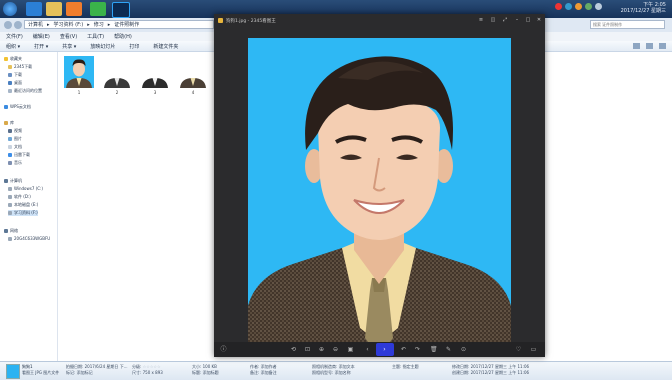 The width and height of the screenshot is (672, 380). I want to click on detail-value: 添加标记, so click(85, 372).